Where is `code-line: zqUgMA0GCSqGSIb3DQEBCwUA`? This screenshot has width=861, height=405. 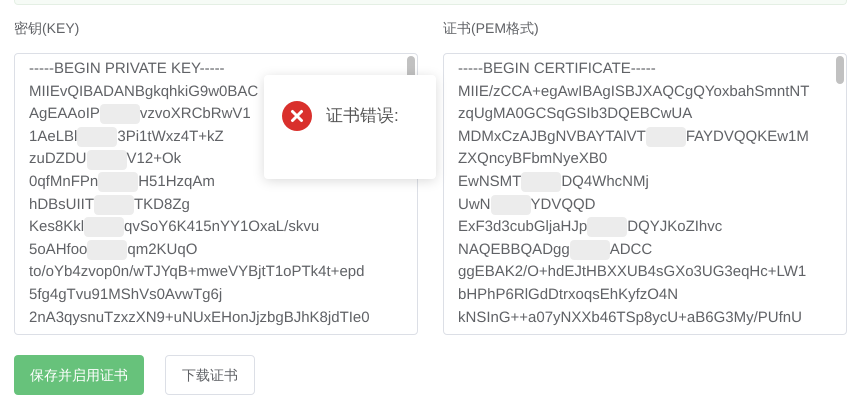 code-line: zqUgMA0GCSqGSIb3DQEBCwUA is located at coordinates (575, 114).